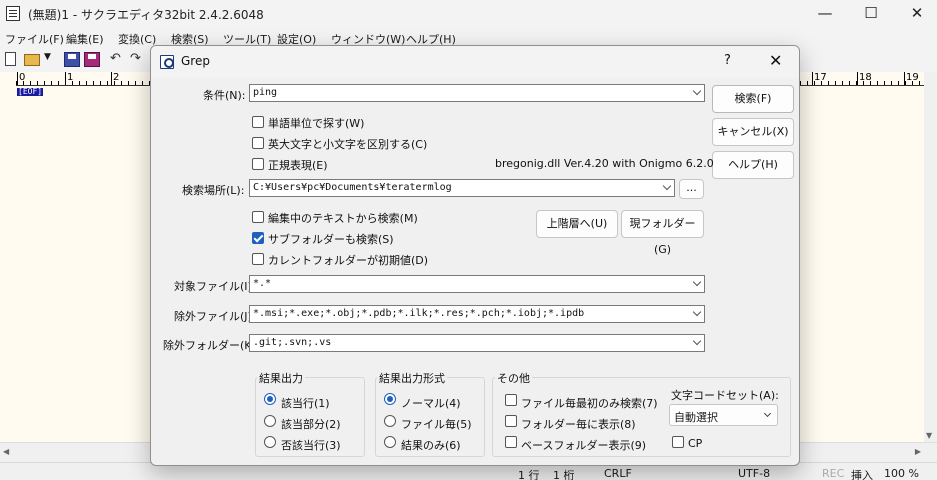  Describe the element at coordinates (725, 395) in the screenshot. I see `charset-label: 文字コードセット(A):` at that location.